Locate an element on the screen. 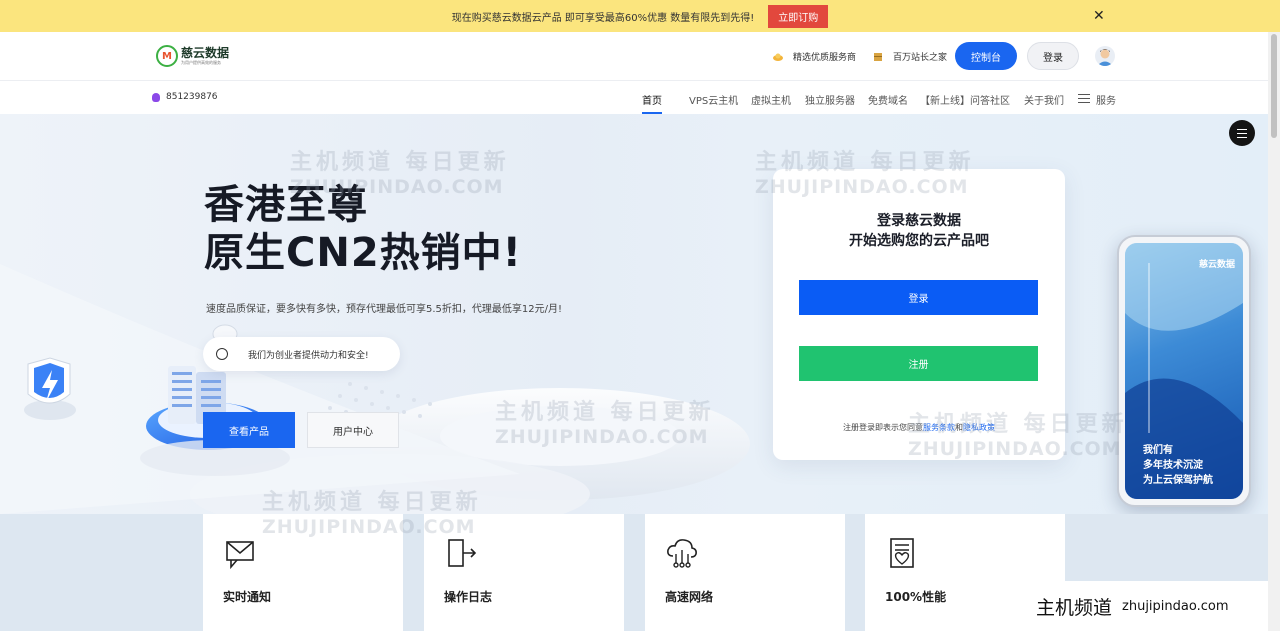  shield-check-icon is located at coordinates (222, 354).